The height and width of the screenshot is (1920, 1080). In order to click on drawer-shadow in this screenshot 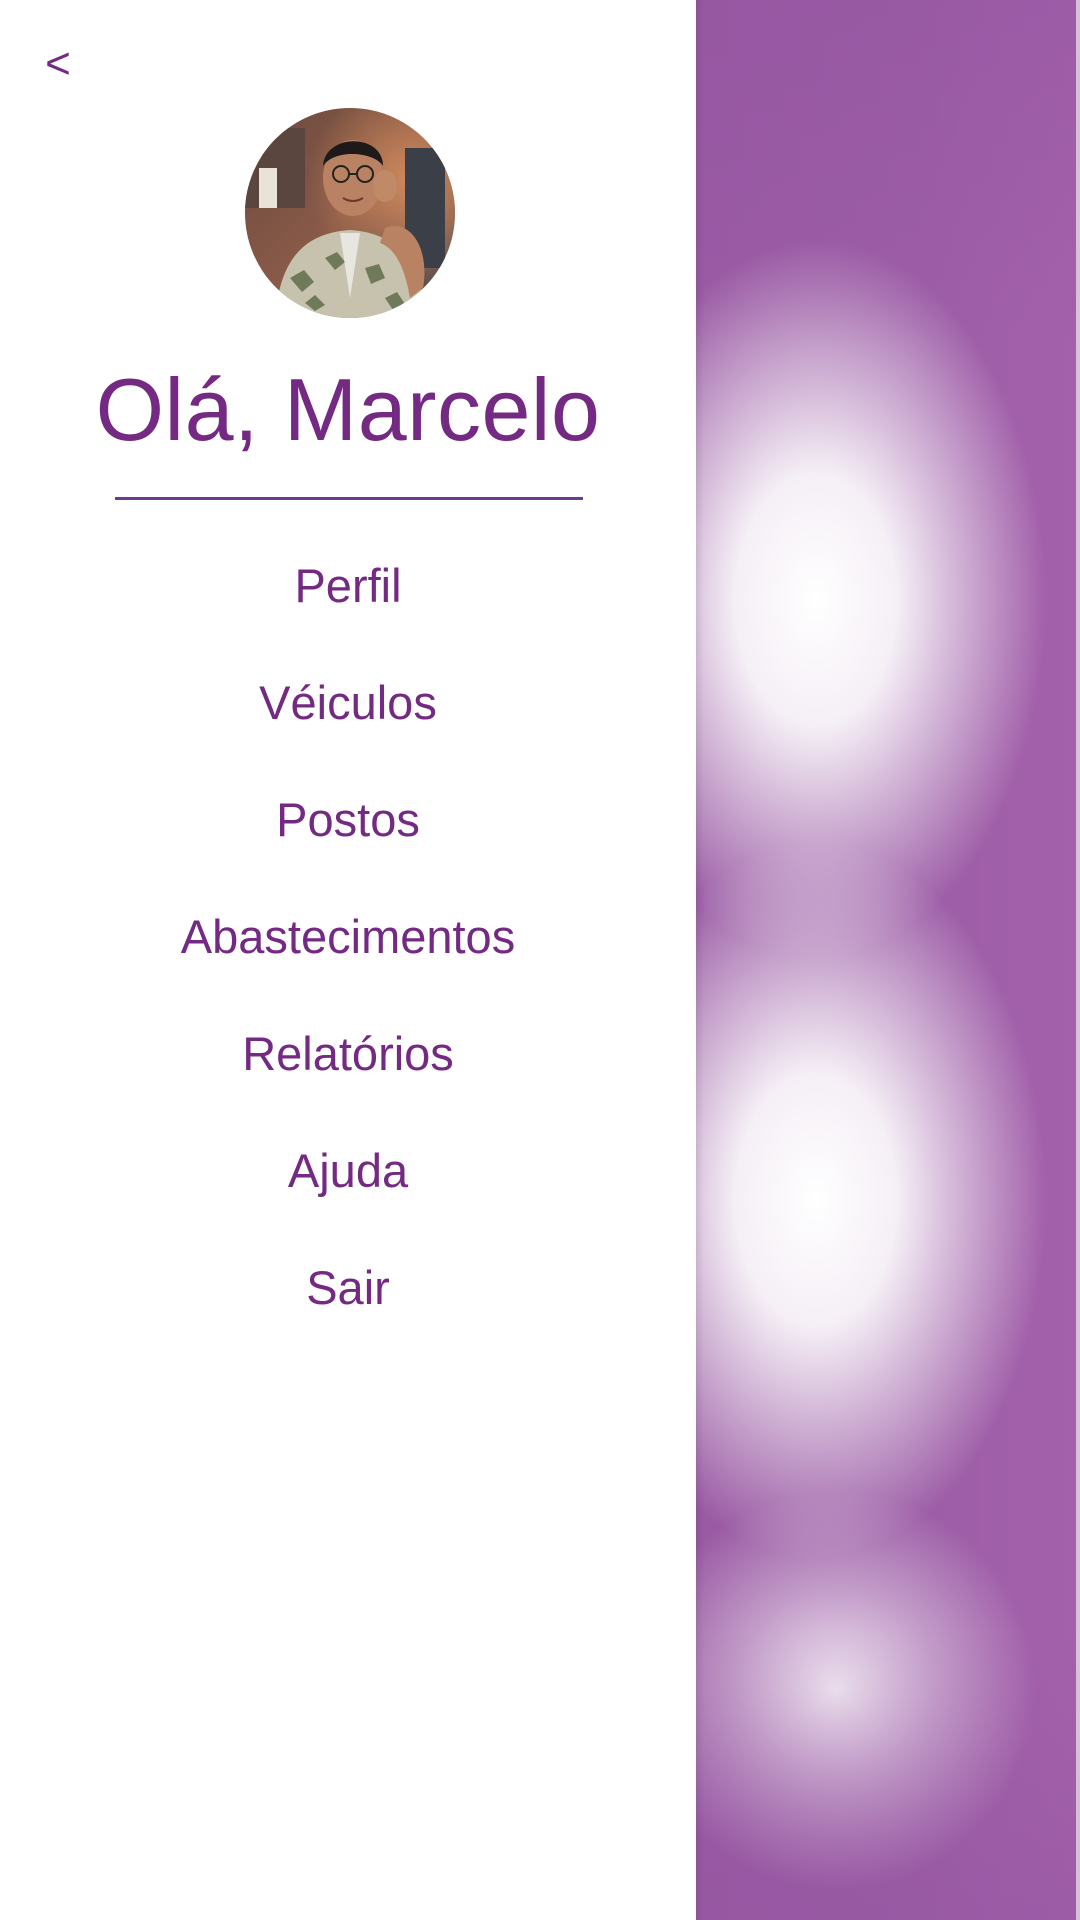, I will do `click(700, 960)`.